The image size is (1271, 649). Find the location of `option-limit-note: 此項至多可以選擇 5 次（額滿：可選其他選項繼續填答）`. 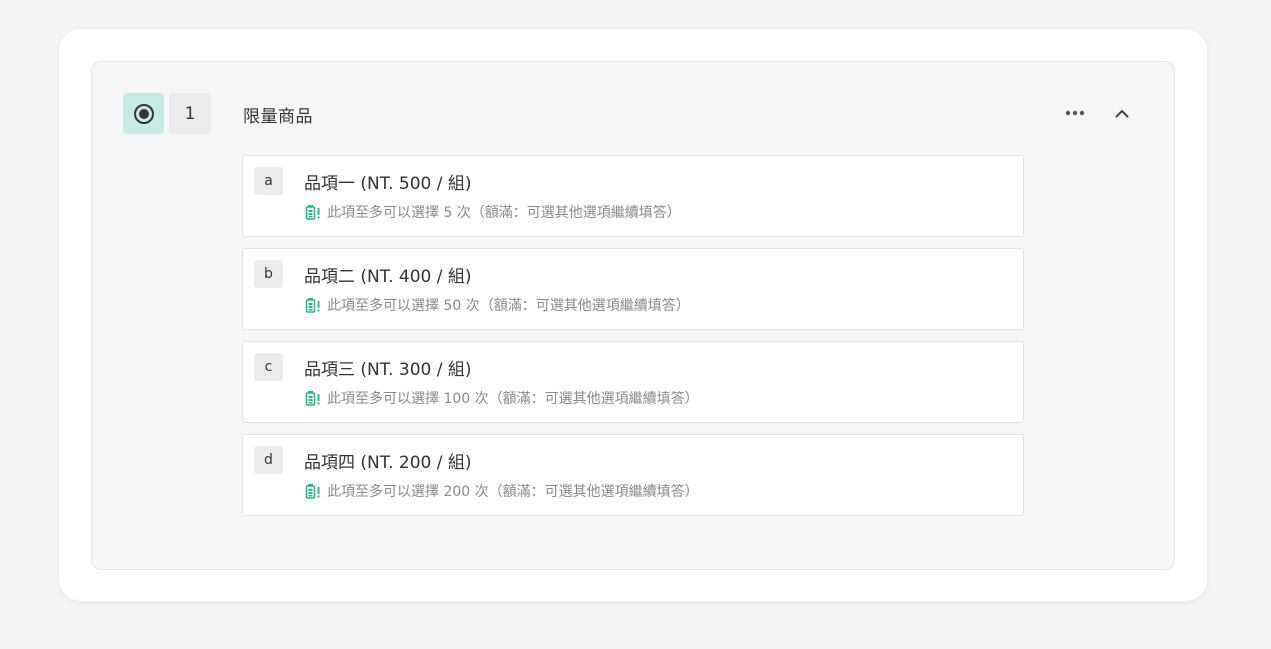

option-limit-note: 此項至多可以選擇 5 次（額滿：可選其他選項繼續填答） is located at coordinates (493, 212).